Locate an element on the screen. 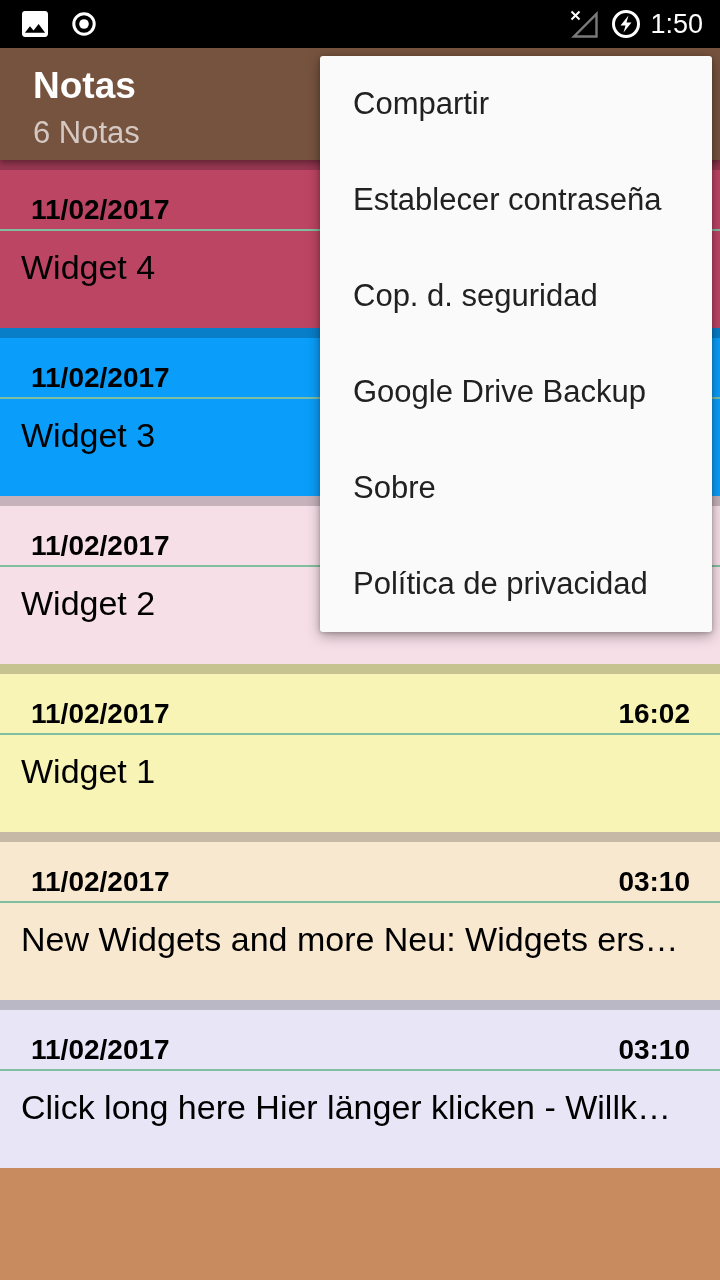 This screenshot has height=1280, width=720. note-title: Widget 1 is located at coordinates (88, 771).